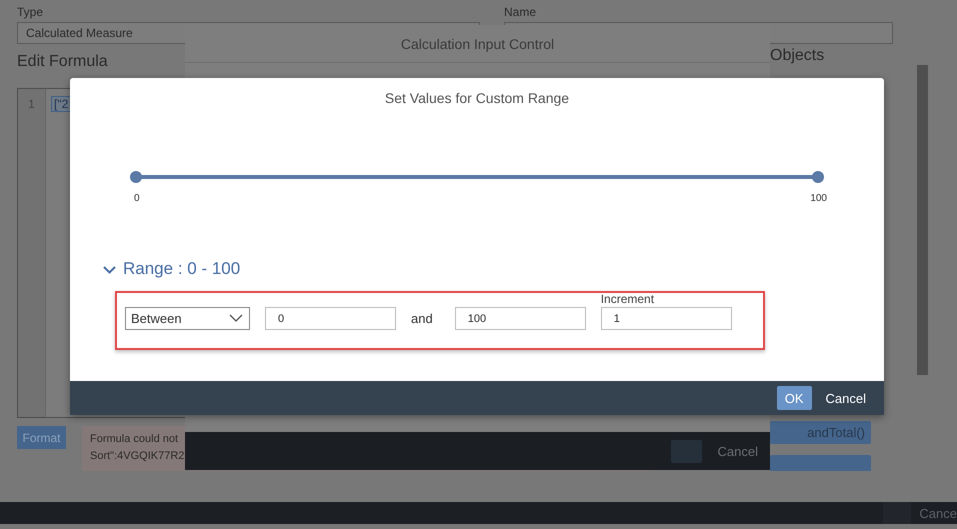 The width and height of the screenshot is (957, 529). What do you see at coordinates (30, 13) in the screenshot?
I see `field-label: Type` at bounding box center [30, 13].